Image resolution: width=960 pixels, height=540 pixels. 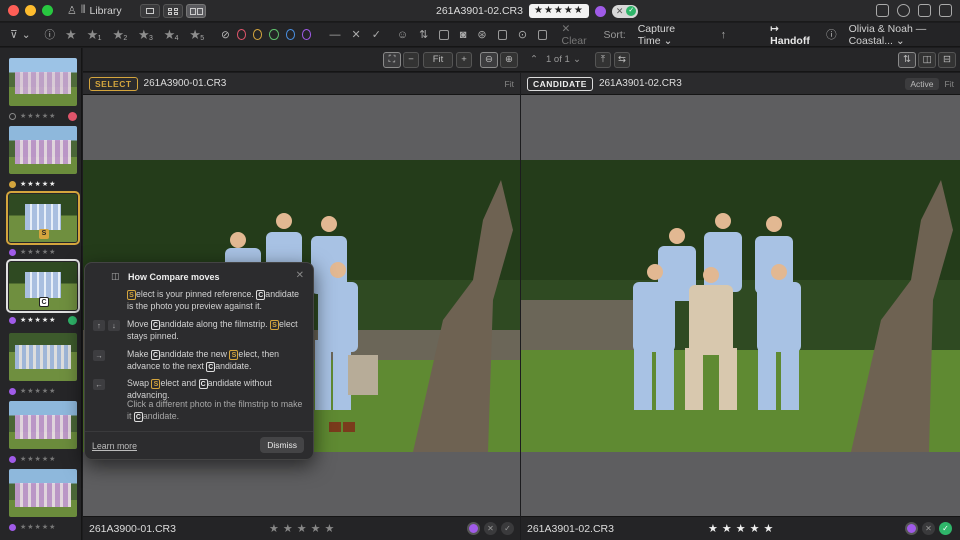 I want to click on previous-page-icon: ⌃, so click(x=534, y=59).